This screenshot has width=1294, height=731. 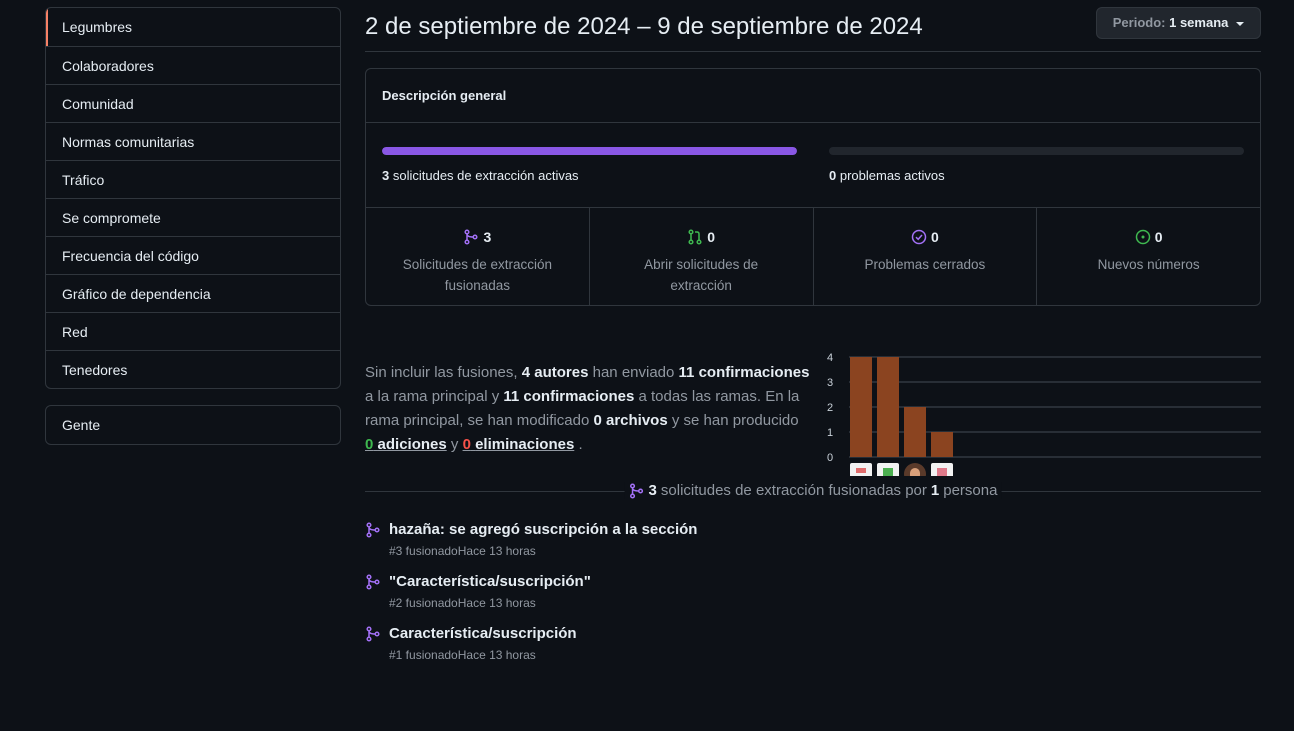 I want to click on sidebar-item-community: Comunidad, so click(x=193, y=103).